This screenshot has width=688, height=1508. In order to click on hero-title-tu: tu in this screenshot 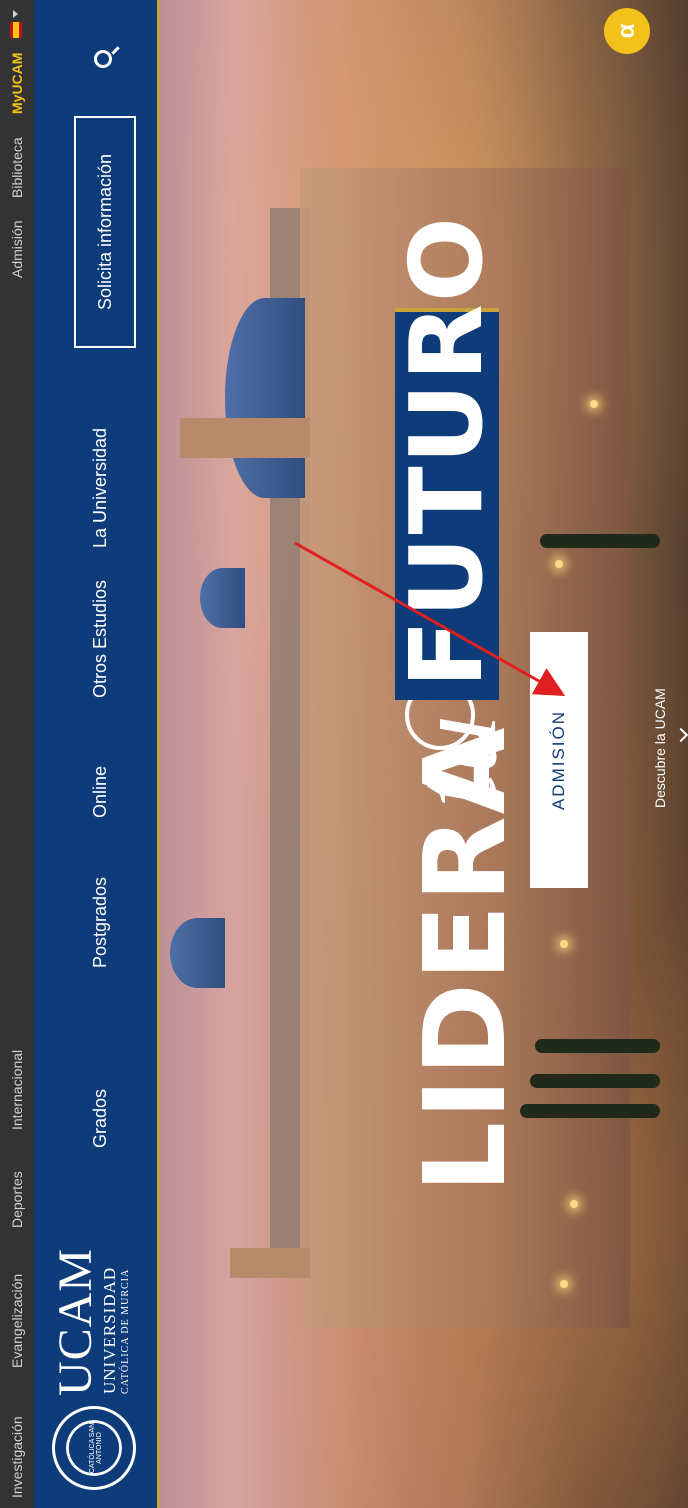, I will do `click(454, 761)`.